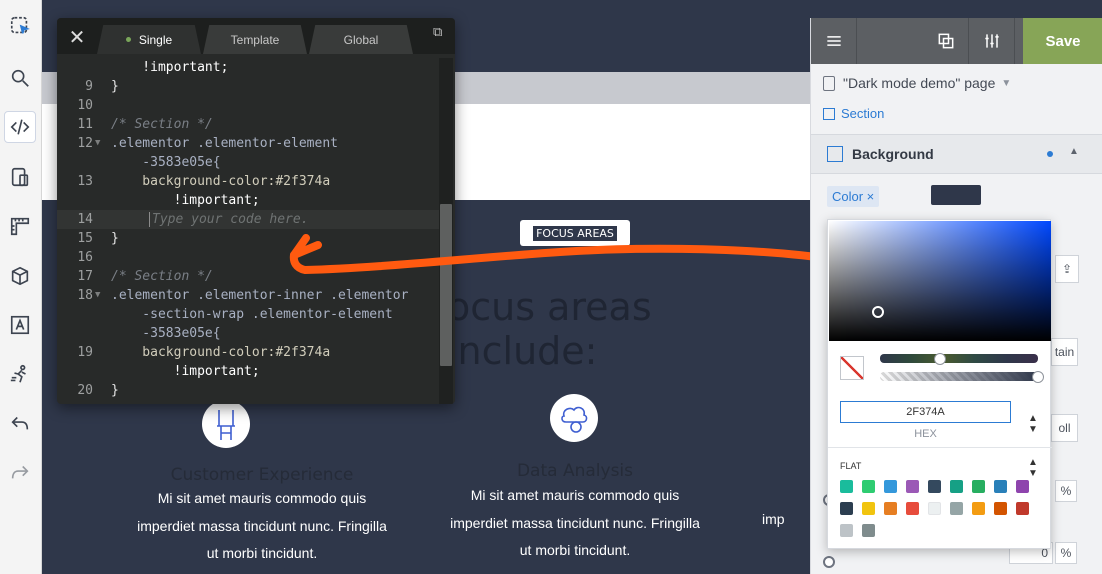 The image size is (1102, 574). What do you see at coordinates (20, 226) in the screenshot?
I see `ruler-icon` at bounding box center [20, 226].